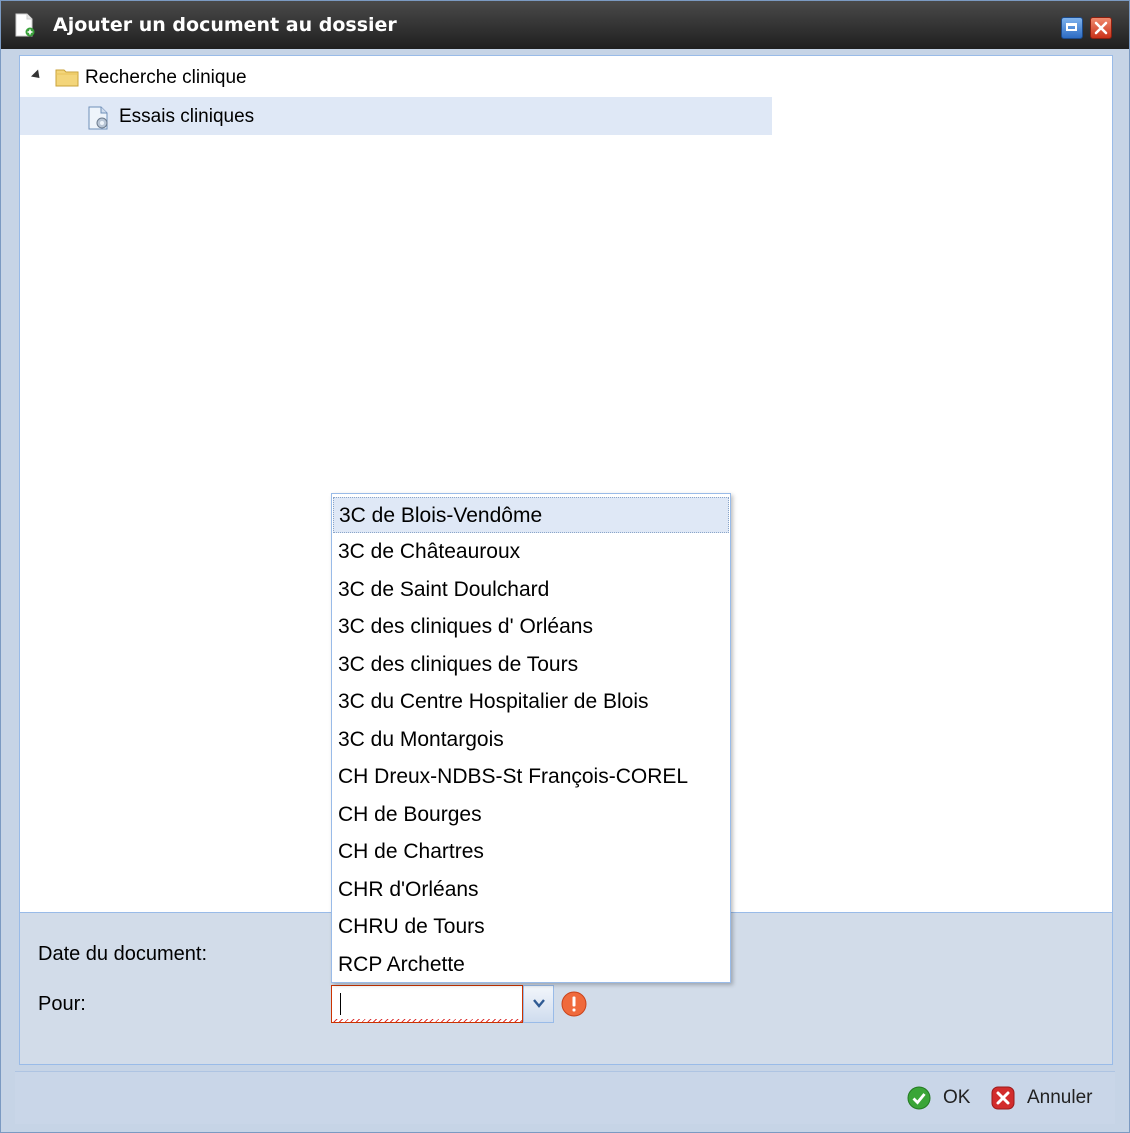  I want to click on check-icon, so click(919, 1101).